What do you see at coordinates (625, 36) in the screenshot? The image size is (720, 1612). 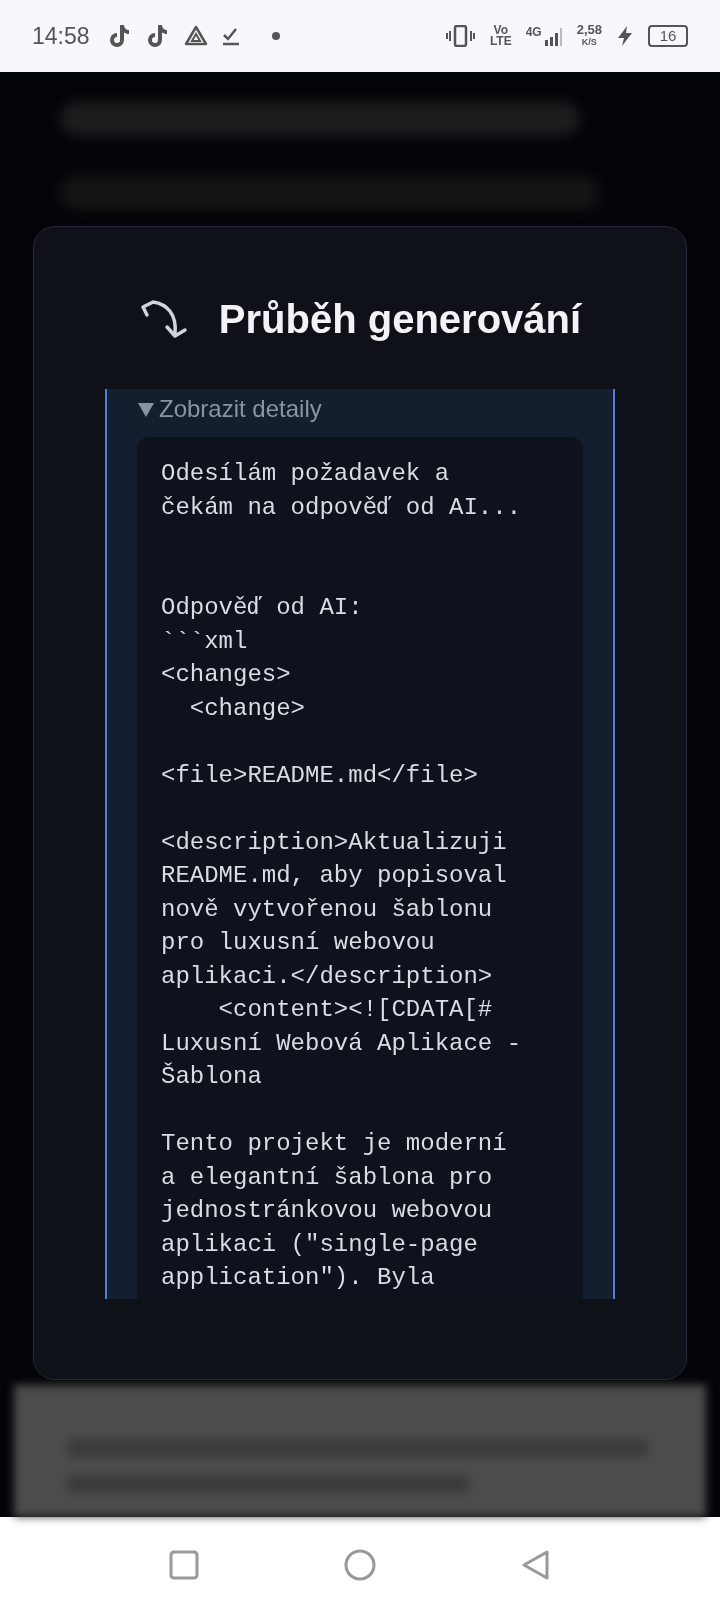 I see `lightning-icon` at bounding box center [625, 36].